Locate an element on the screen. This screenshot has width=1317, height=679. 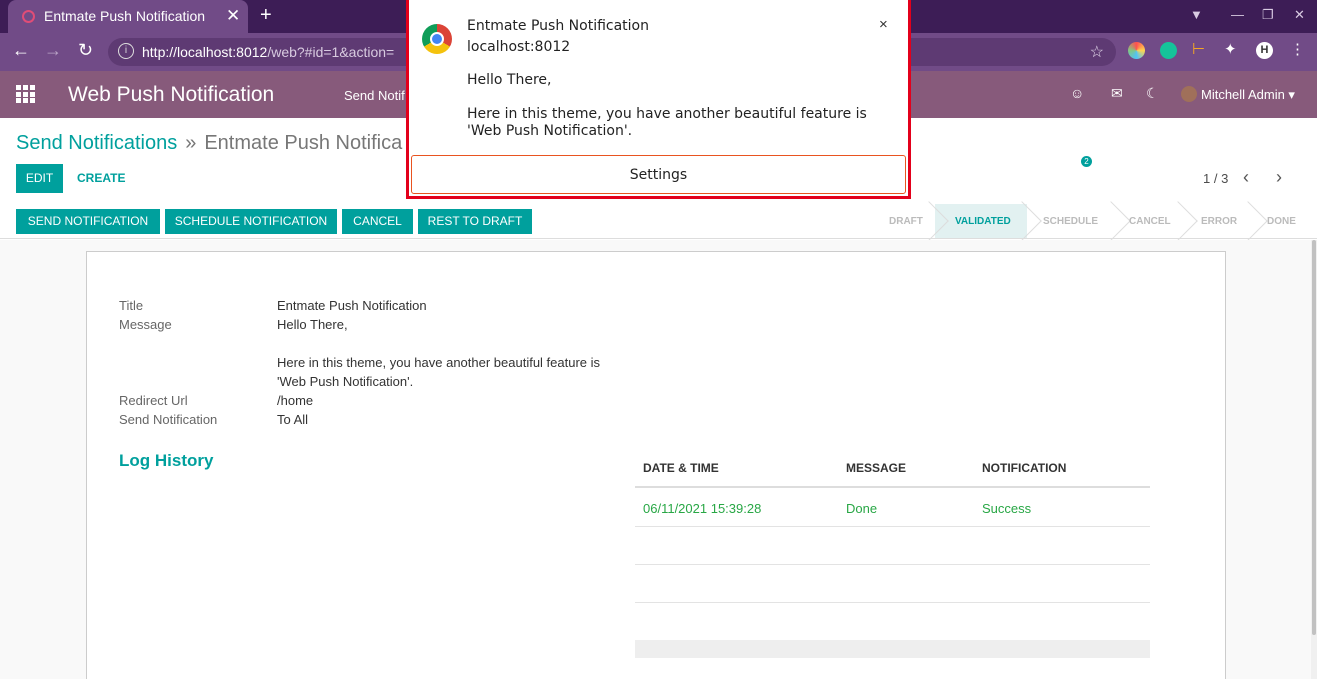
title-label: Title is located at coordinates (131, 305).